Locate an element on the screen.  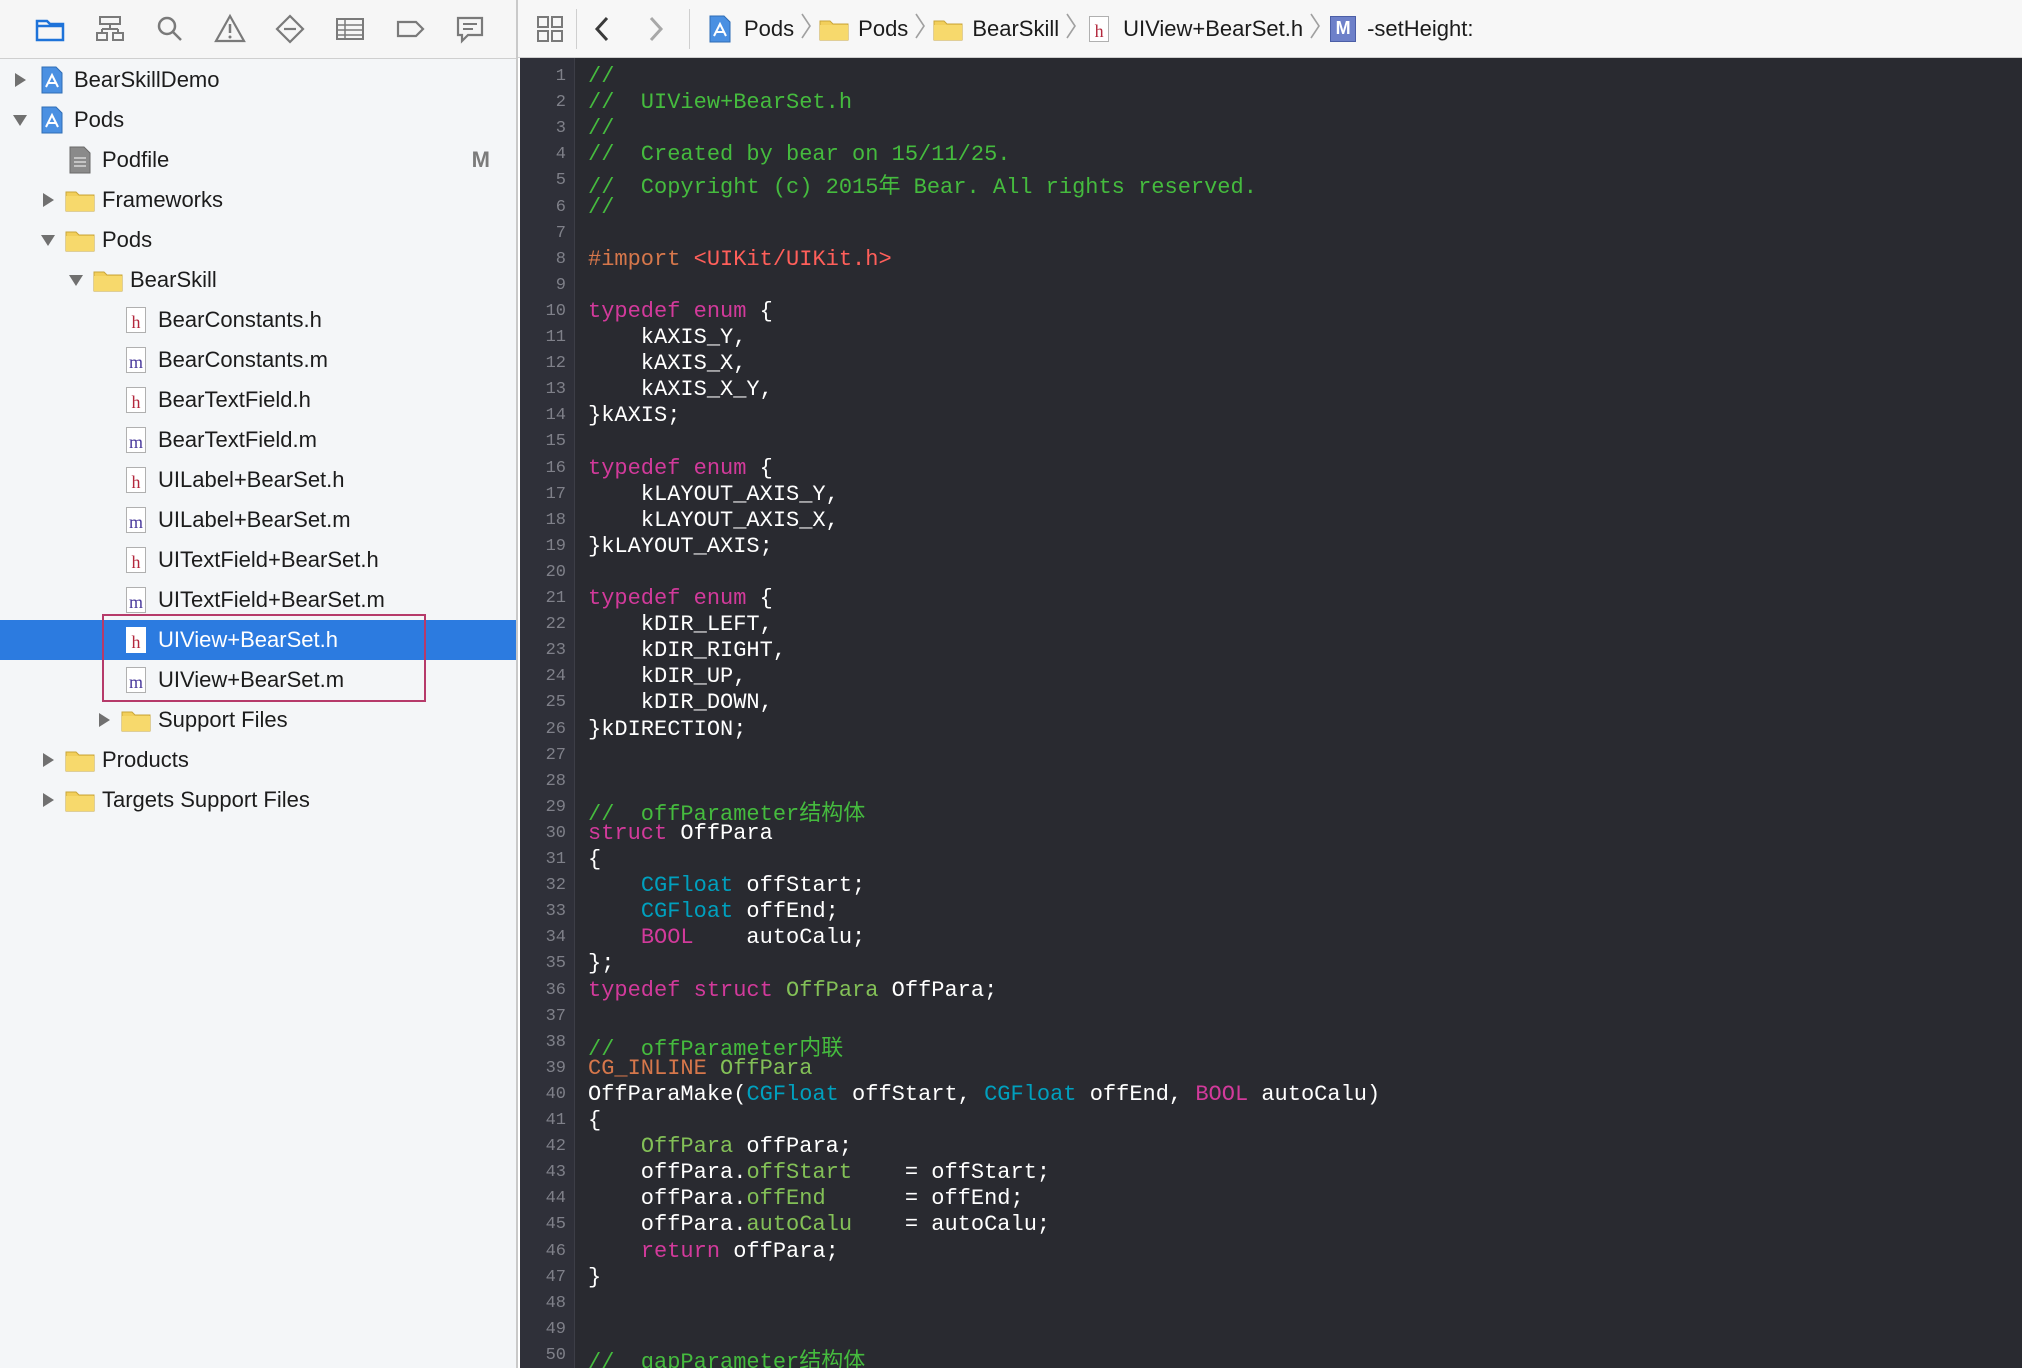
code-token-pre: CG_INLINE is located at coordinates (647, 1068).